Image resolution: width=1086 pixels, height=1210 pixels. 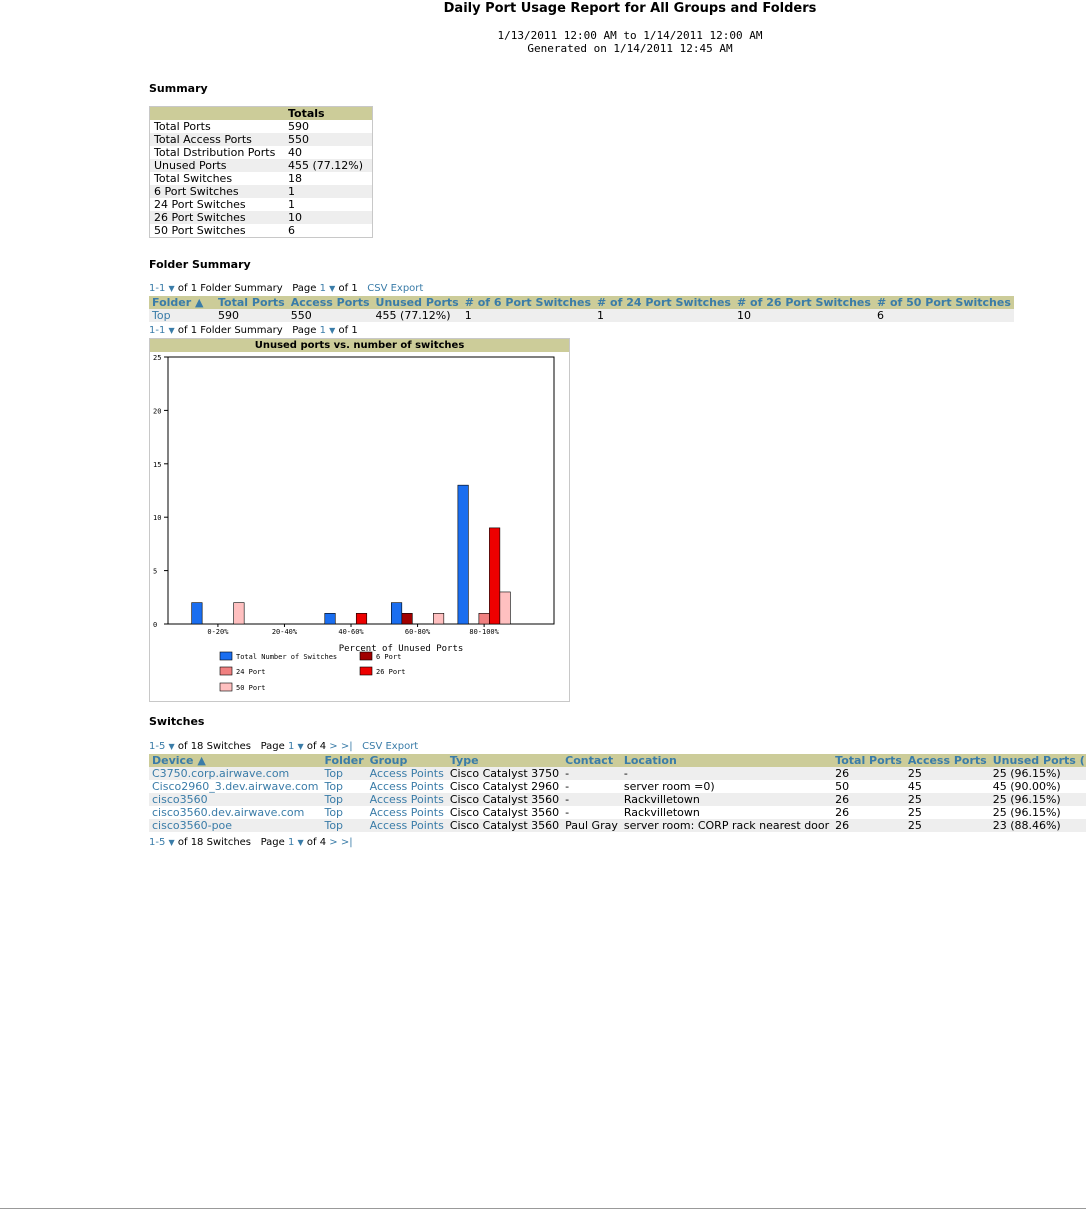 I want to click on summary-row: 6 Port Switches 1, so click(x=261, y=191).